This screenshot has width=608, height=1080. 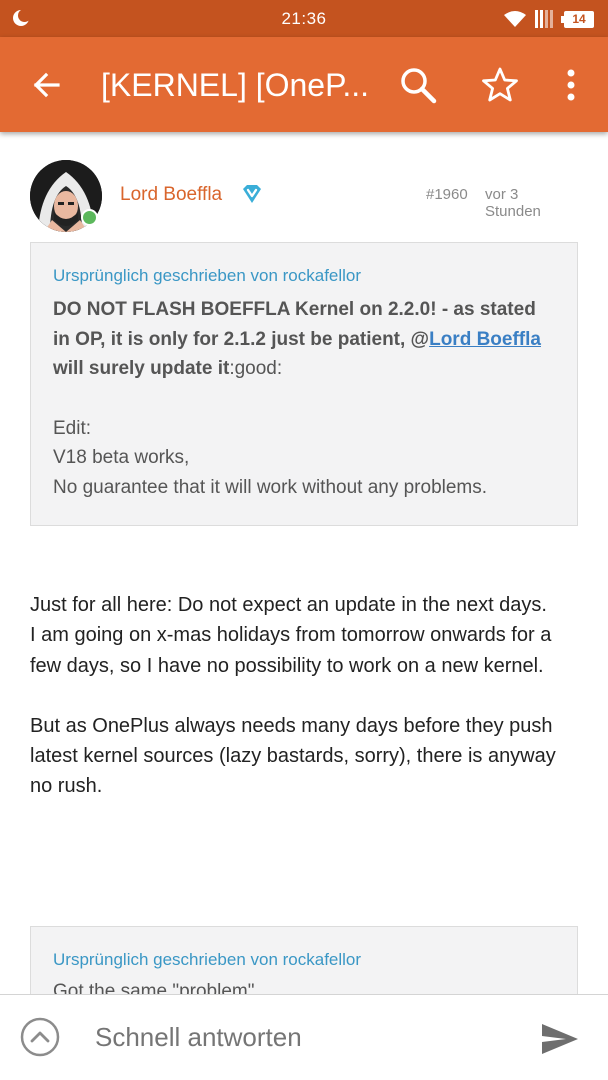 What do you see at coordinates (571, 85) in the screenshot?
I see `more-vert-icon` at bounding box center [571, 85].